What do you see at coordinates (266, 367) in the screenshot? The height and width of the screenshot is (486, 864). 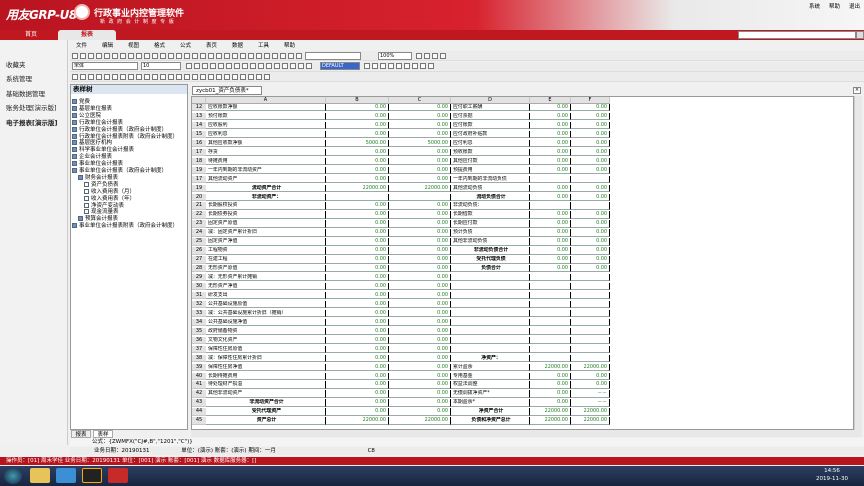 I see `table-cell: 保障性住房净值` at bounding box center [266, 367].